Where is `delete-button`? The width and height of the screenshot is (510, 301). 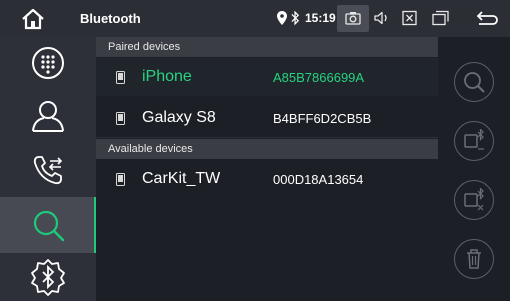 delete-button is located at coordinates (474, 259).